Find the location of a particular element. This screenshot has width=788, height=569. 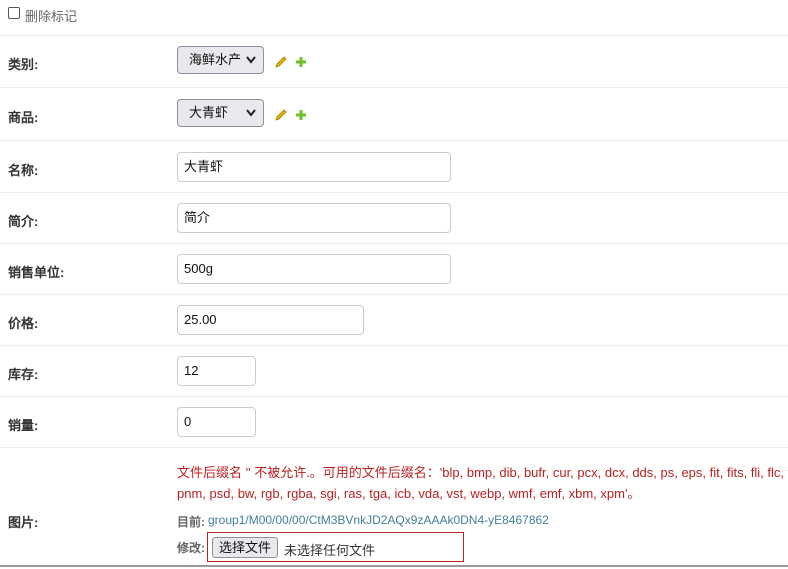

image-label: 图片: is located at coordinates (23, 522).